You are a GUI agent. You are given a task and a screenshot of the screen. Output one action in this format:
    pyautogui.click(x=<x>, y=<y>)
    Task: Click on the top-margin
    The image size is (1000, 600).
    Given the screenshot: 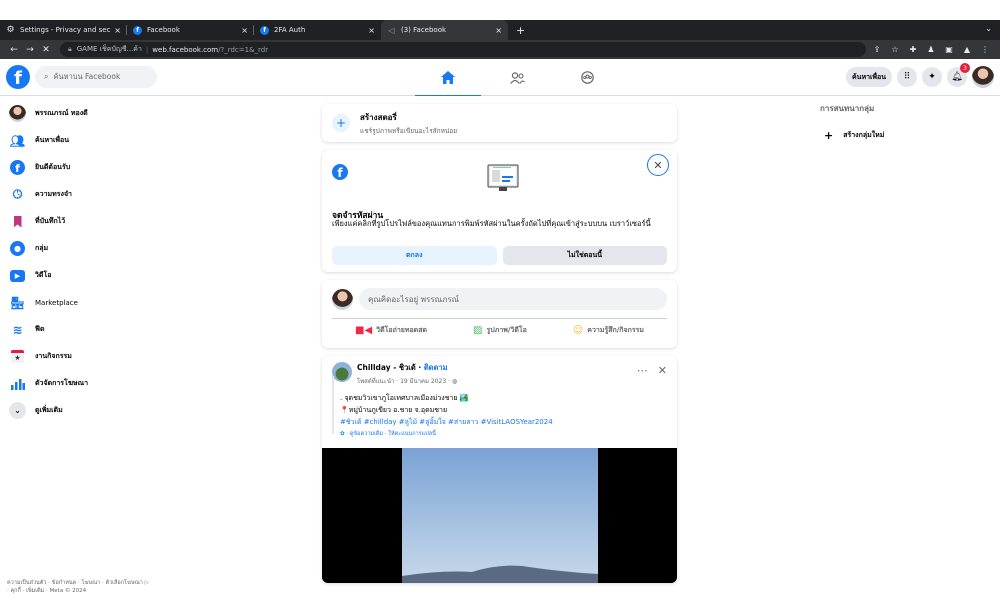 What is the action you would take?
    pyautogui.click(x=500, y=10)
    